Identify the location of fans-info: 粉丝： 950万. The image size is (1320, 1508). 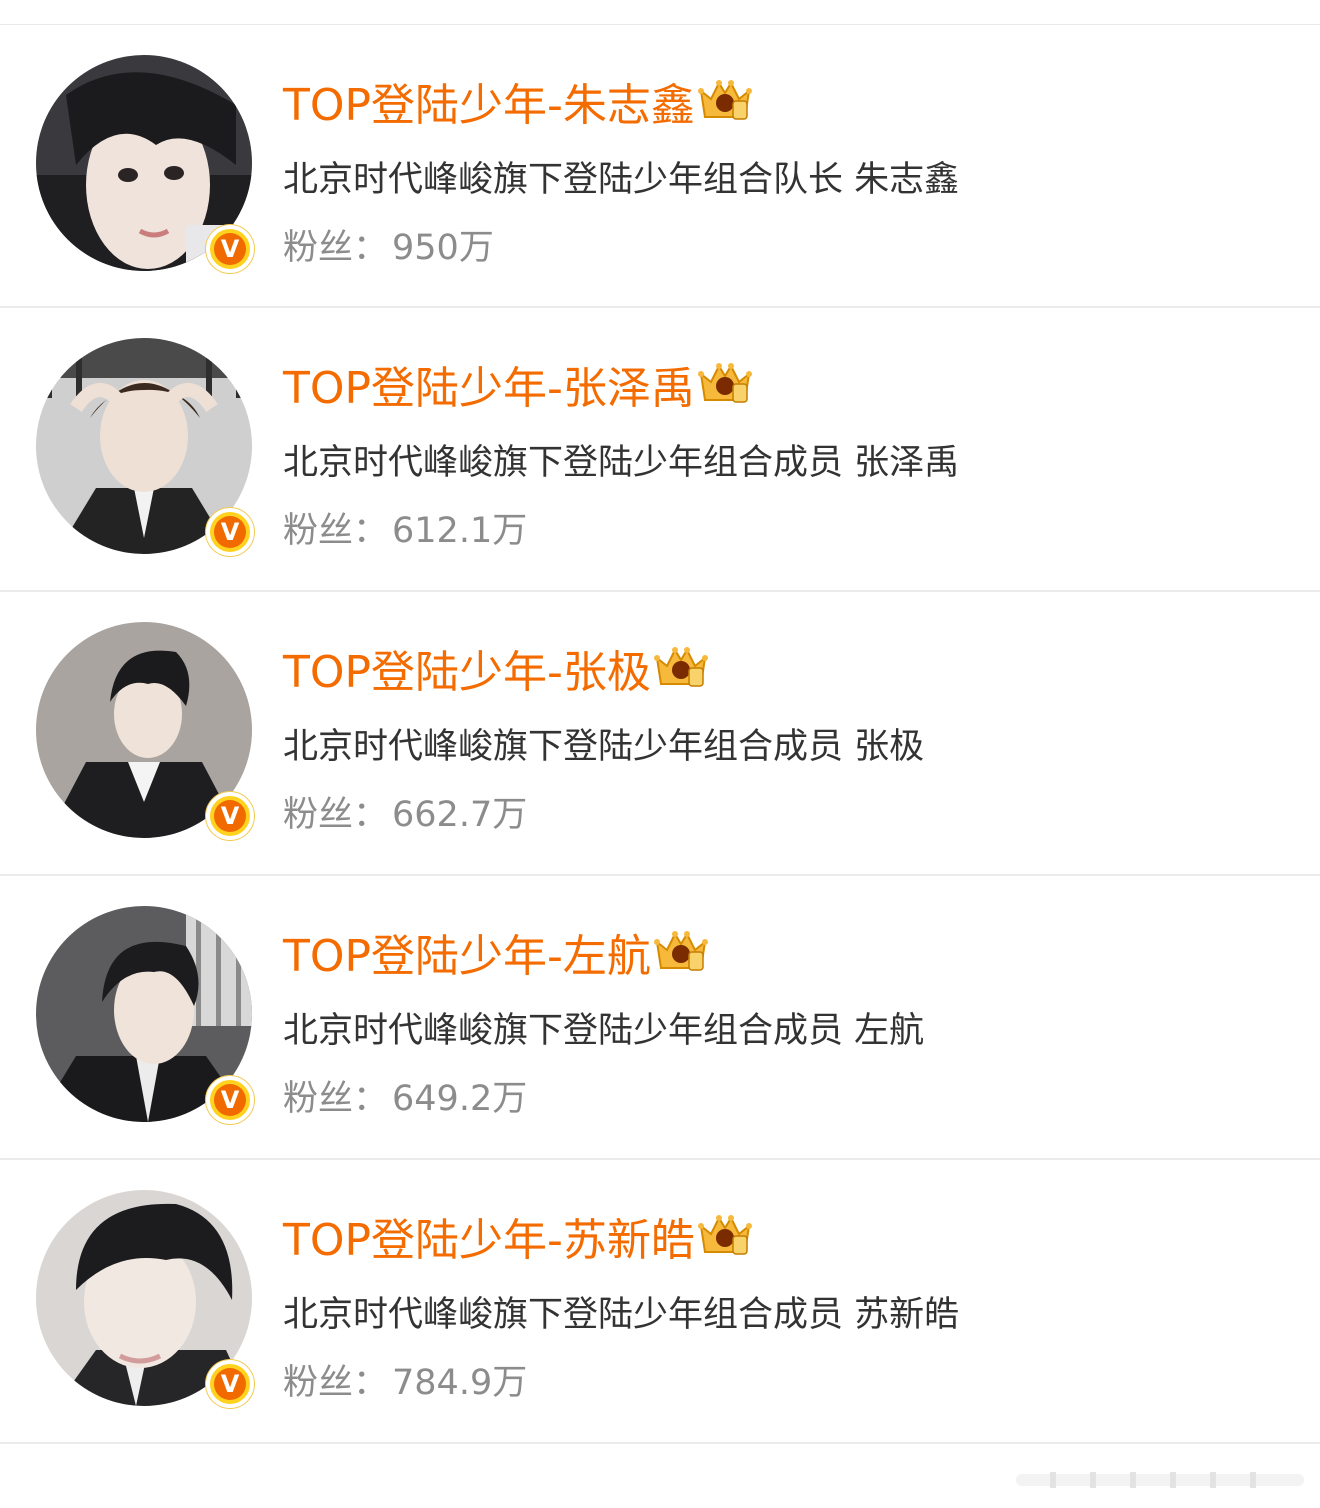
(388, 244).